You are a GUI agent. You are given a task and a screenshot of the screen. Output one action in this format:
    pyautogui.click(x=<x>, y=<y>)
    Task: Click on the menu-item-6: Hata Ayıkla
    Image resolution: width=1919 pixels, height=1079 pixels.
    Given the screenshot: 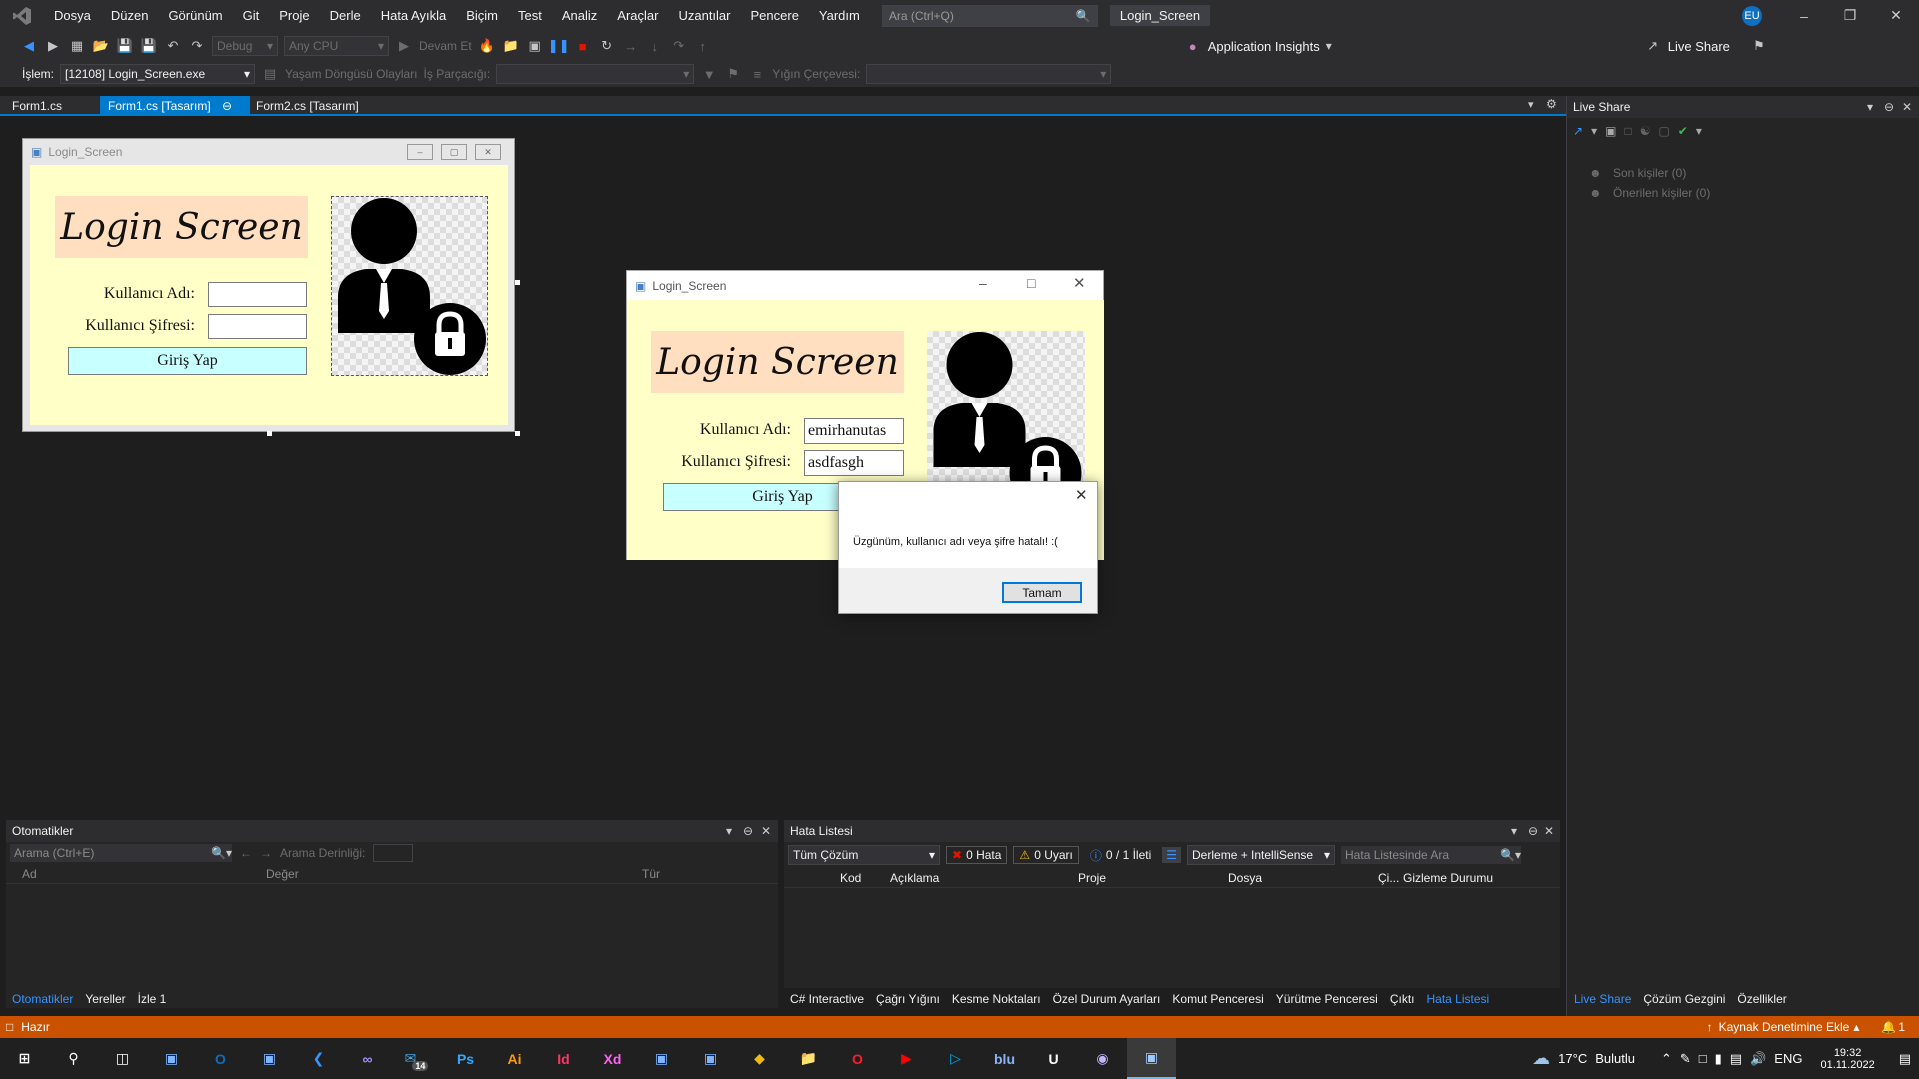 What is the action you would take?
    pyautogui.click(x=414, y=15)
    